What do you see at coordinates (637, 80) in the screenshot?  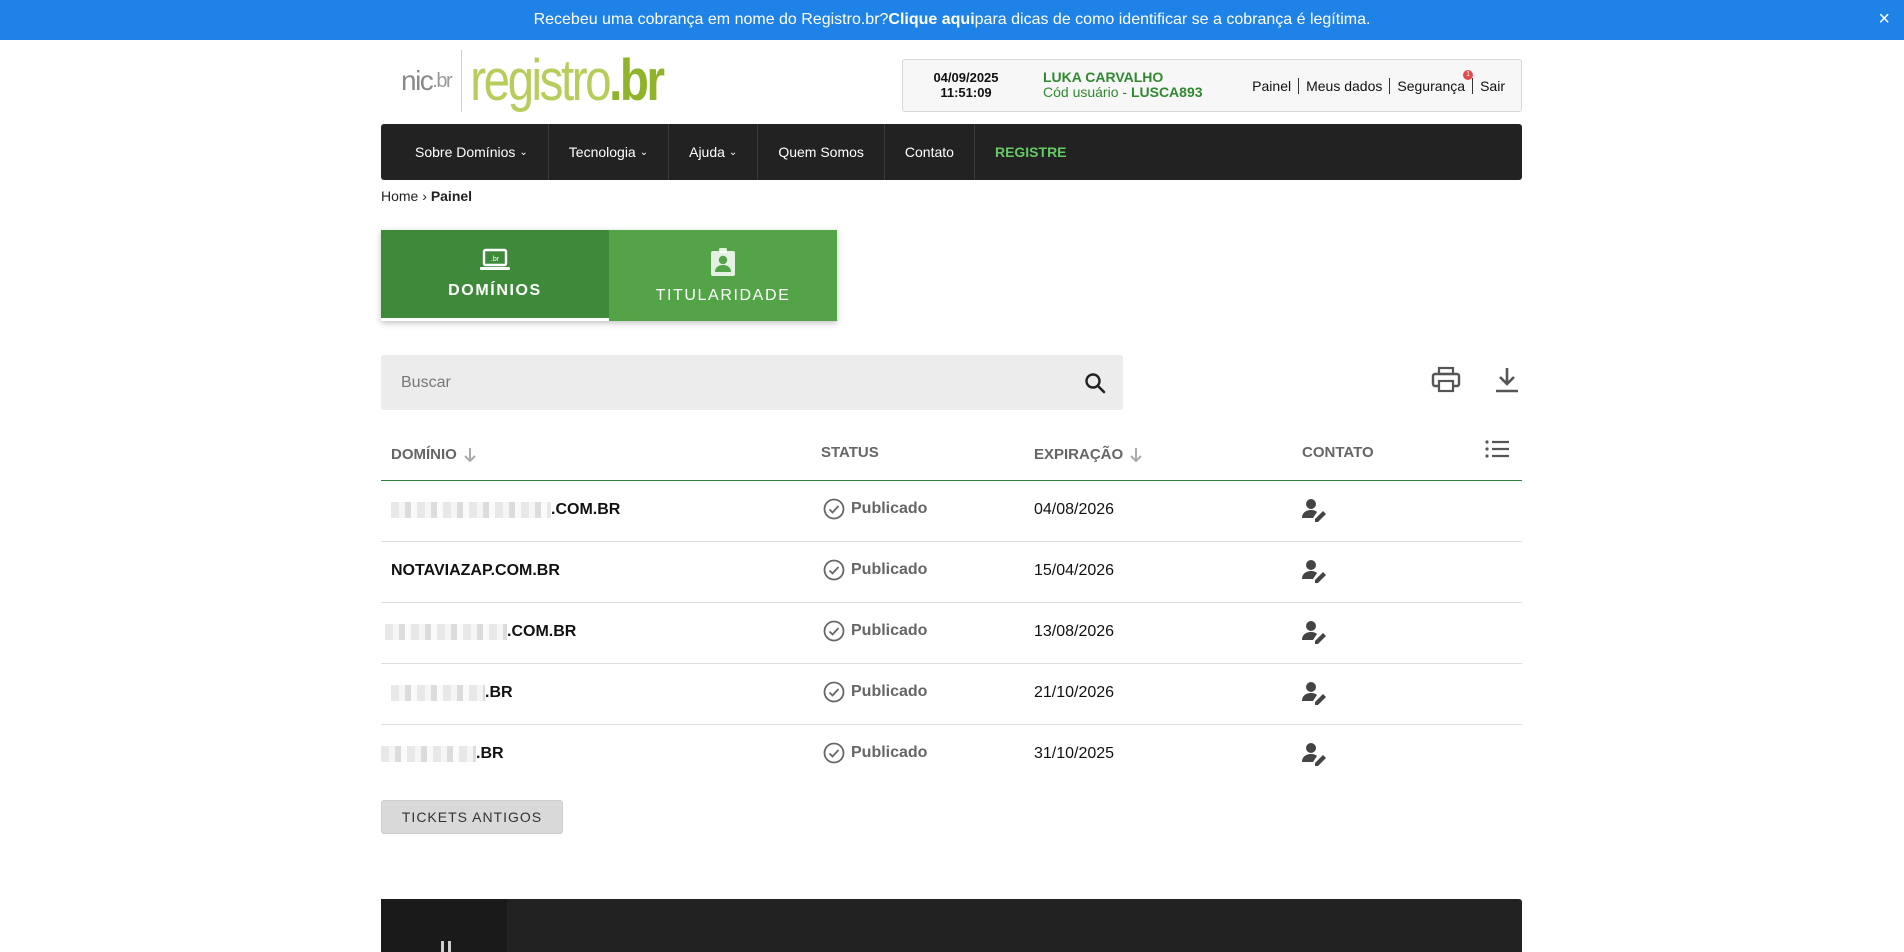 I see `logo-br: .br` at bounding box center [637, 80].